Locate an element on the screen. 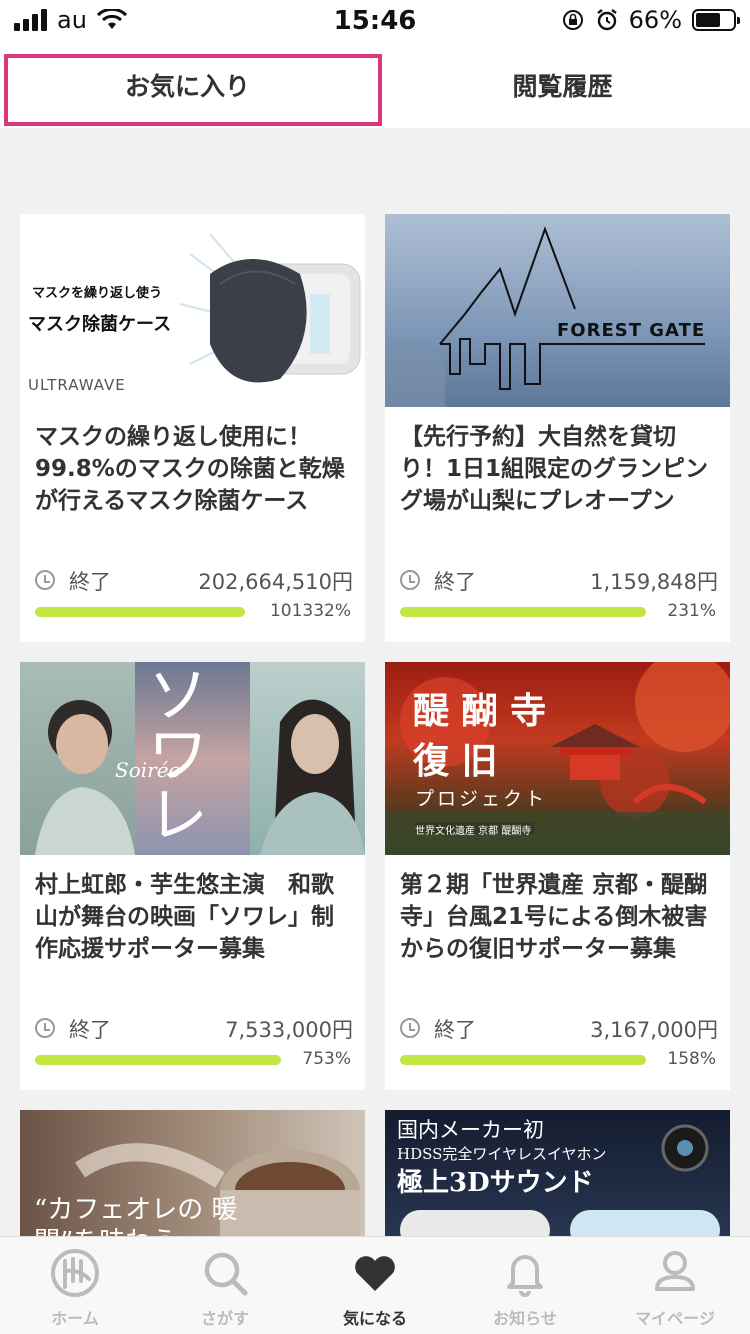  project-thumbnail: マスクを繰り返し使う マスク除菌ケース ULTRAWAVE is located at coordinates (192, 310).